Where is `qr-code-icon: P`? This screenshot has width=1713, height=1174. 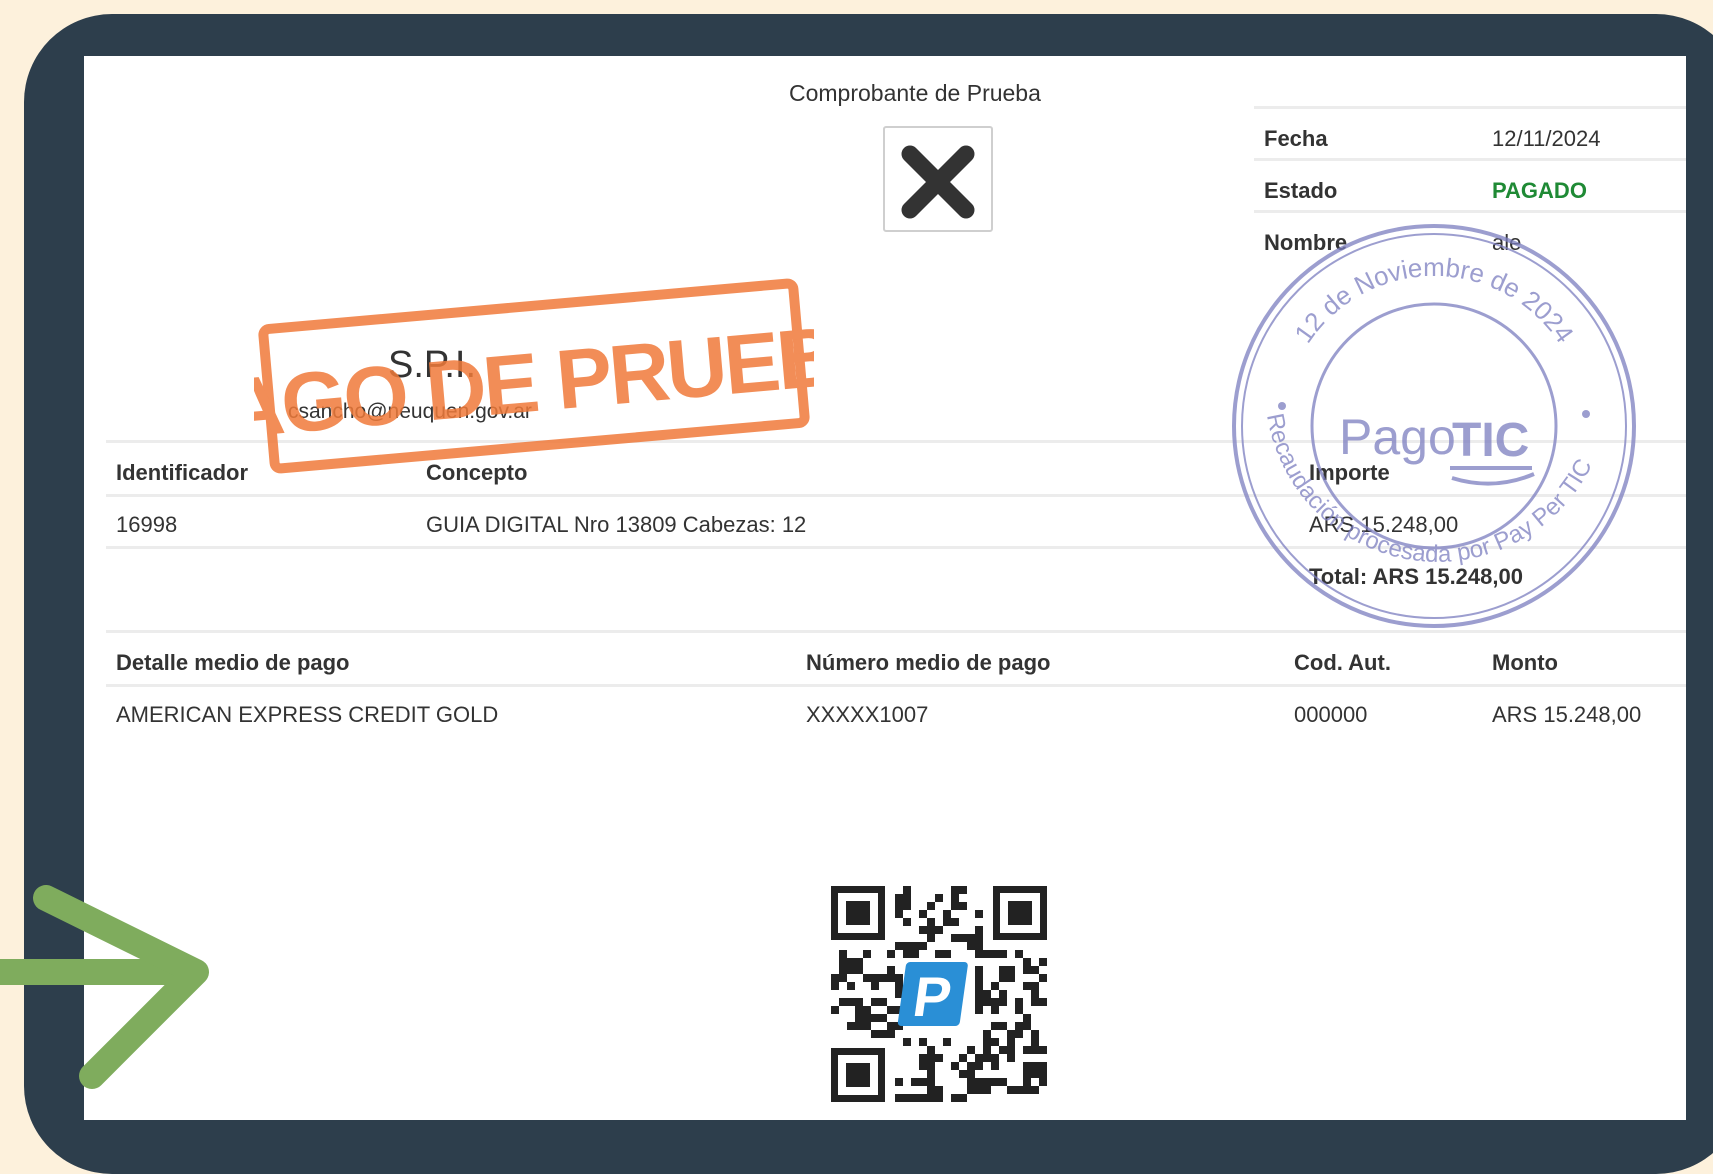 qr-code-icon: P is located at coordinates (939, 994).